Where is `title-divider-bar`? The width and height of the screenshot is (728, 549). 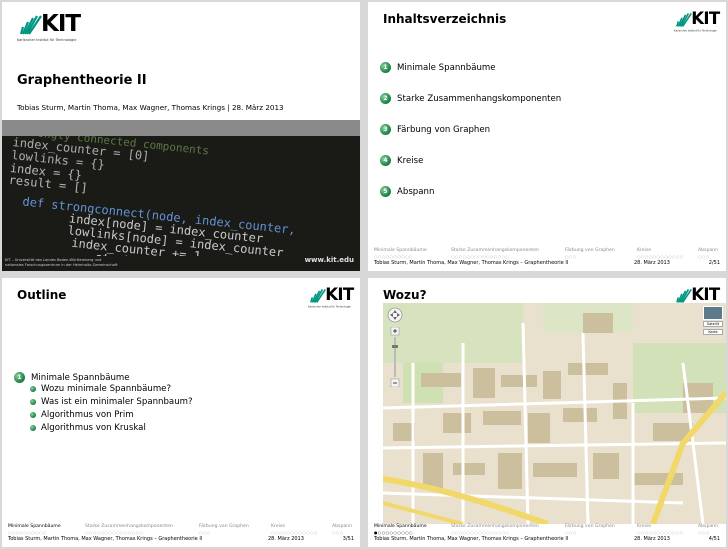
title-divider-bar is located at coordinates (181, 128).